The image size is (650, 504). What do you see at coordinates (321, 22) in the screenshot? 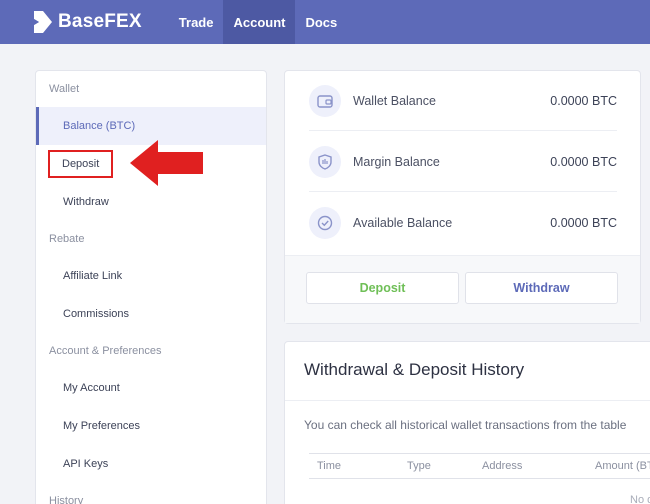
I see `nav-docs: Docs` at bounding box center [321, 22].